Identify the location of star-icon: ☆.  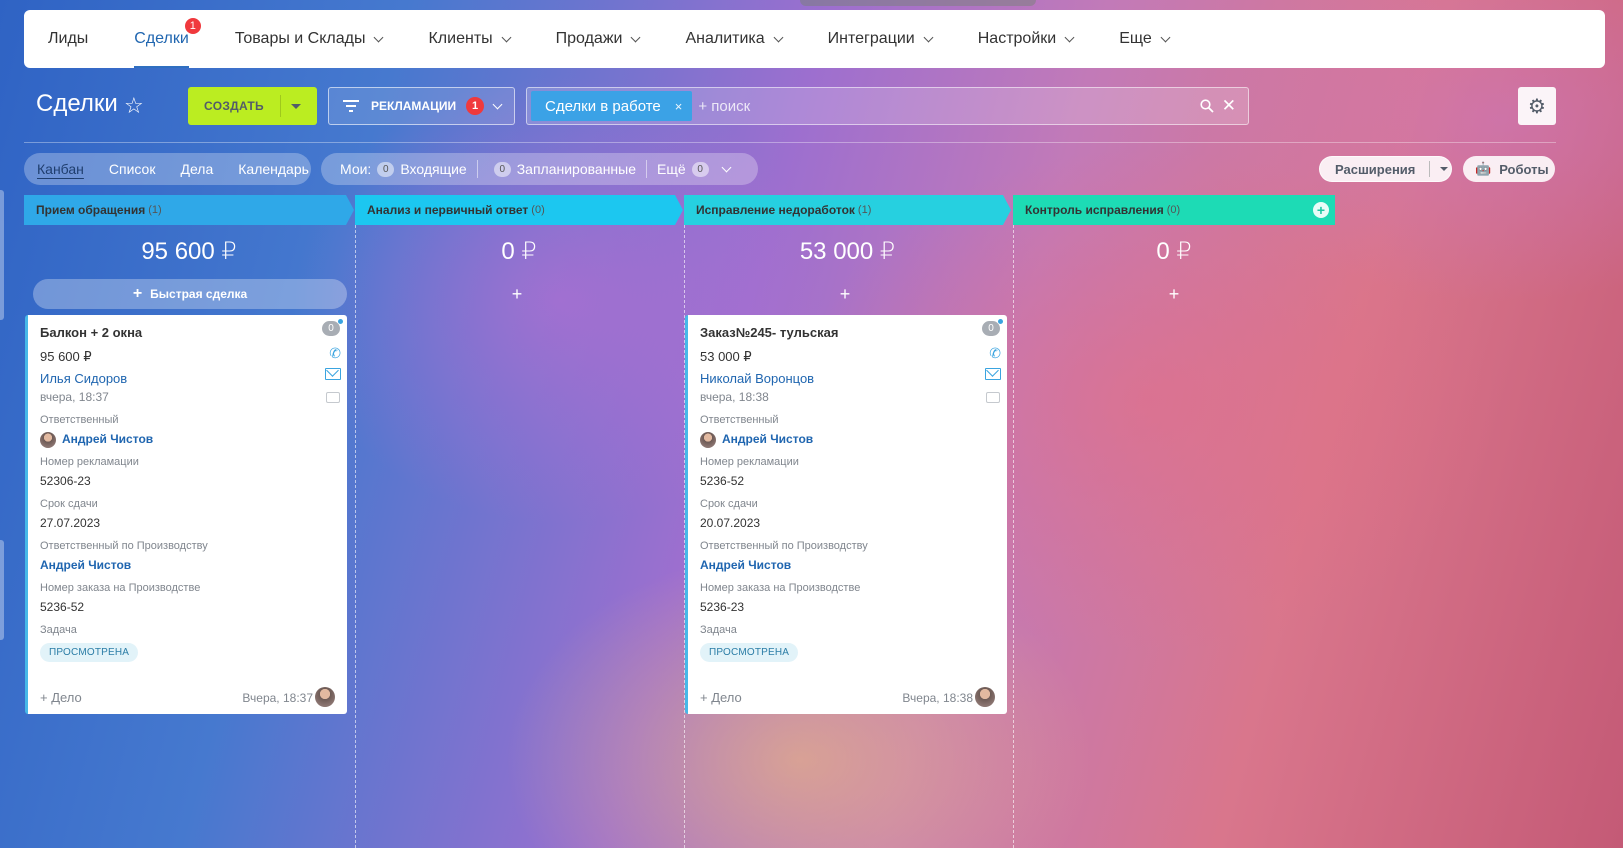
(134, 106).